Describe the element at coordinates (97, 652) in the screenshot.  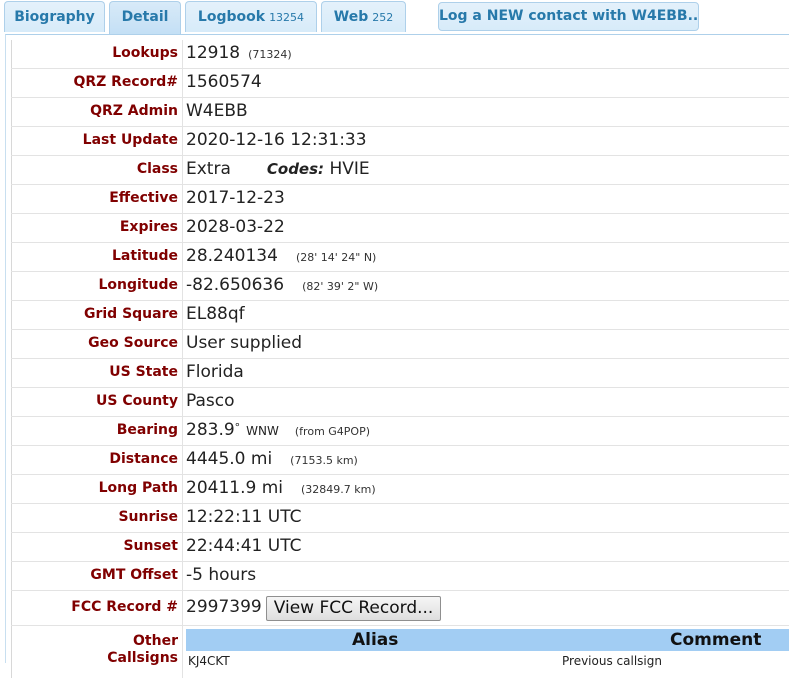
I see `other-callsigns-label: Other Callsigns` at that location.